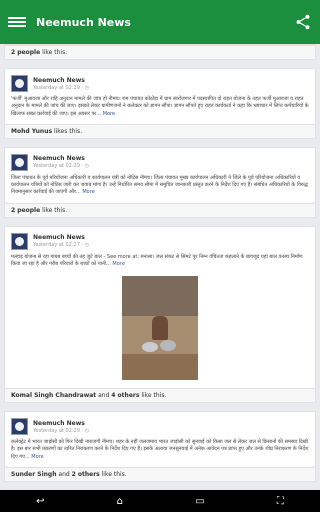  I want to click on liker-name: Mohd Yunus, so click(31, 131).